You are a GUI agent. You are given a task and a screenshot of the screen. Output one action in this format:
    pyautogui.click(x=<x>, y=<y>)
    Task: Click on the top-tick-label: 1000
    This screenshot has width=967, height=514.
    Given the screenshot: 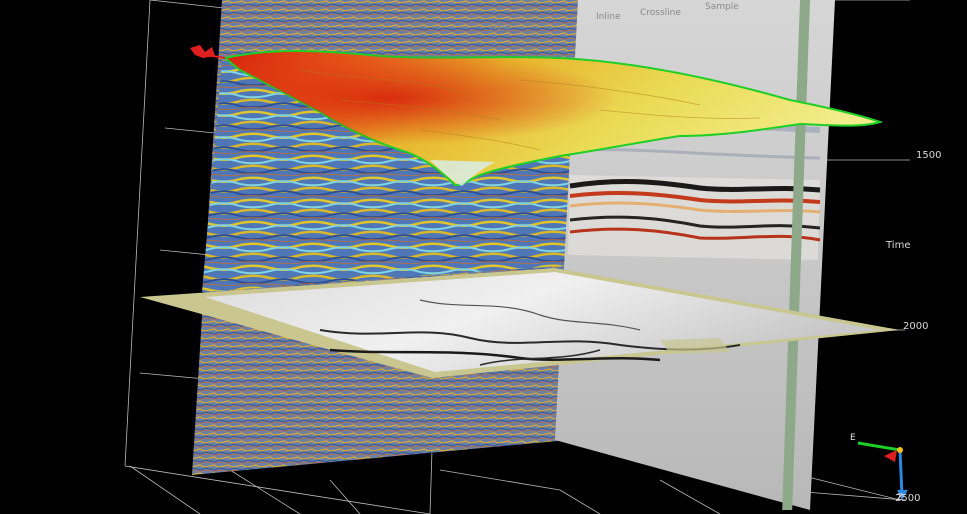 What is the action you would take?
    pyautogui.click(x=499, y=29)
    